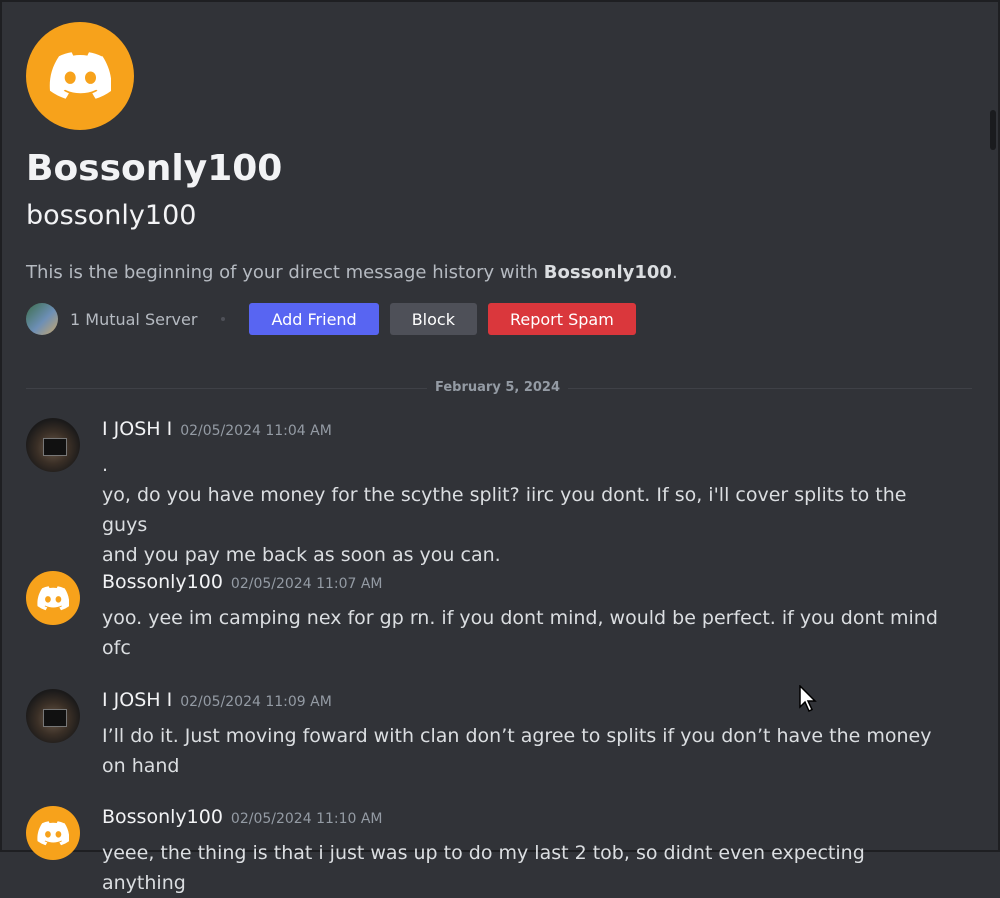 This screenshot has height=898, width=1000. I want to click on message-header: I JOSH I 02/05/2024 11:04 AM, so click(217, 429).